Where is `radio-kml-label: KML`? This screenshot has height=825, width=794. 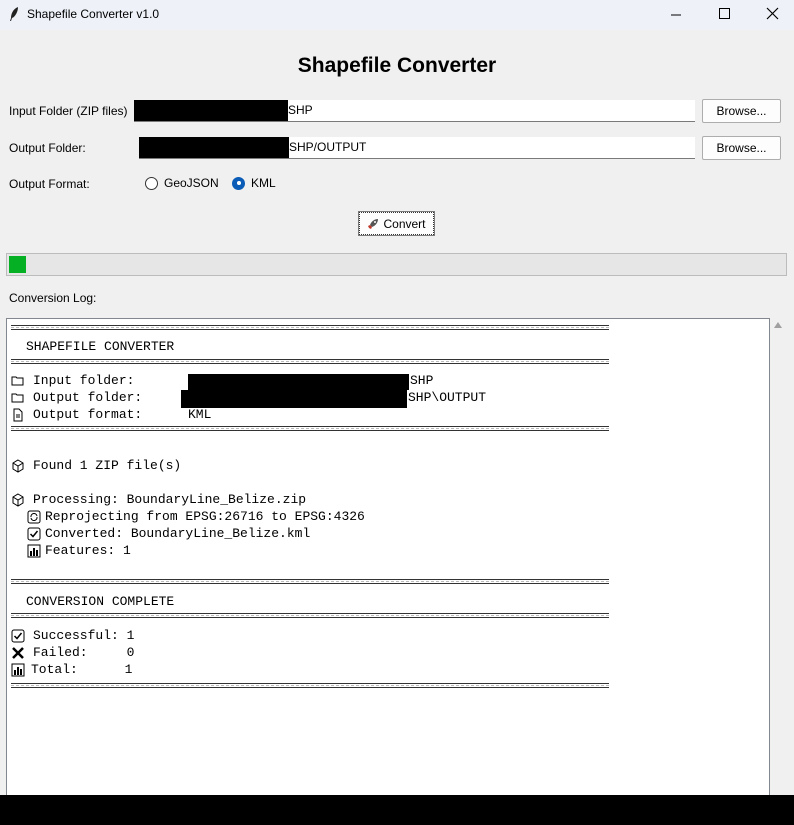
radio-kml-label: KML is located at coordinates (263, 183).